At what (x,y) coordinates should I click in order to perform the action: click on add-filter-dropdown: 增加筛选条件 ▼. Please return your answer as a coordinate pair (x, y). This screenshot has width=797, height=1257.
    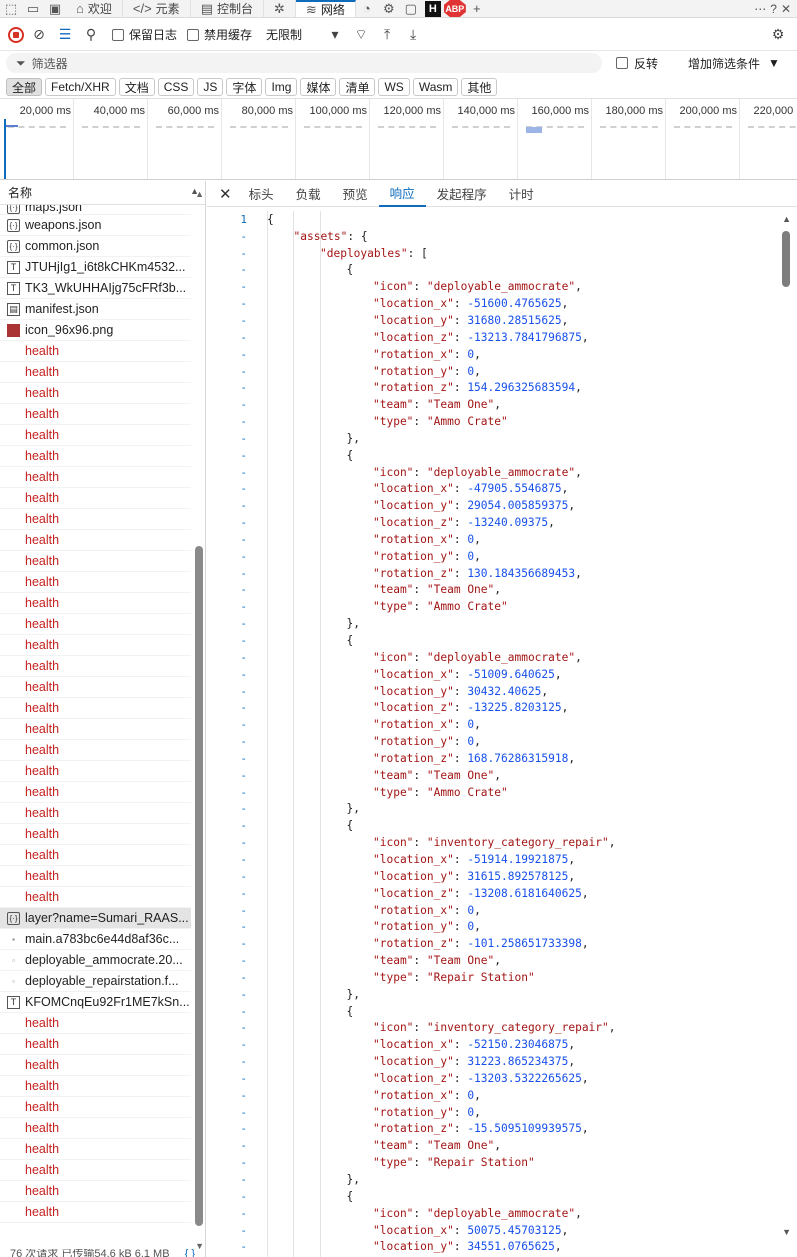
    Looking at the image, I should click on (734, 63).